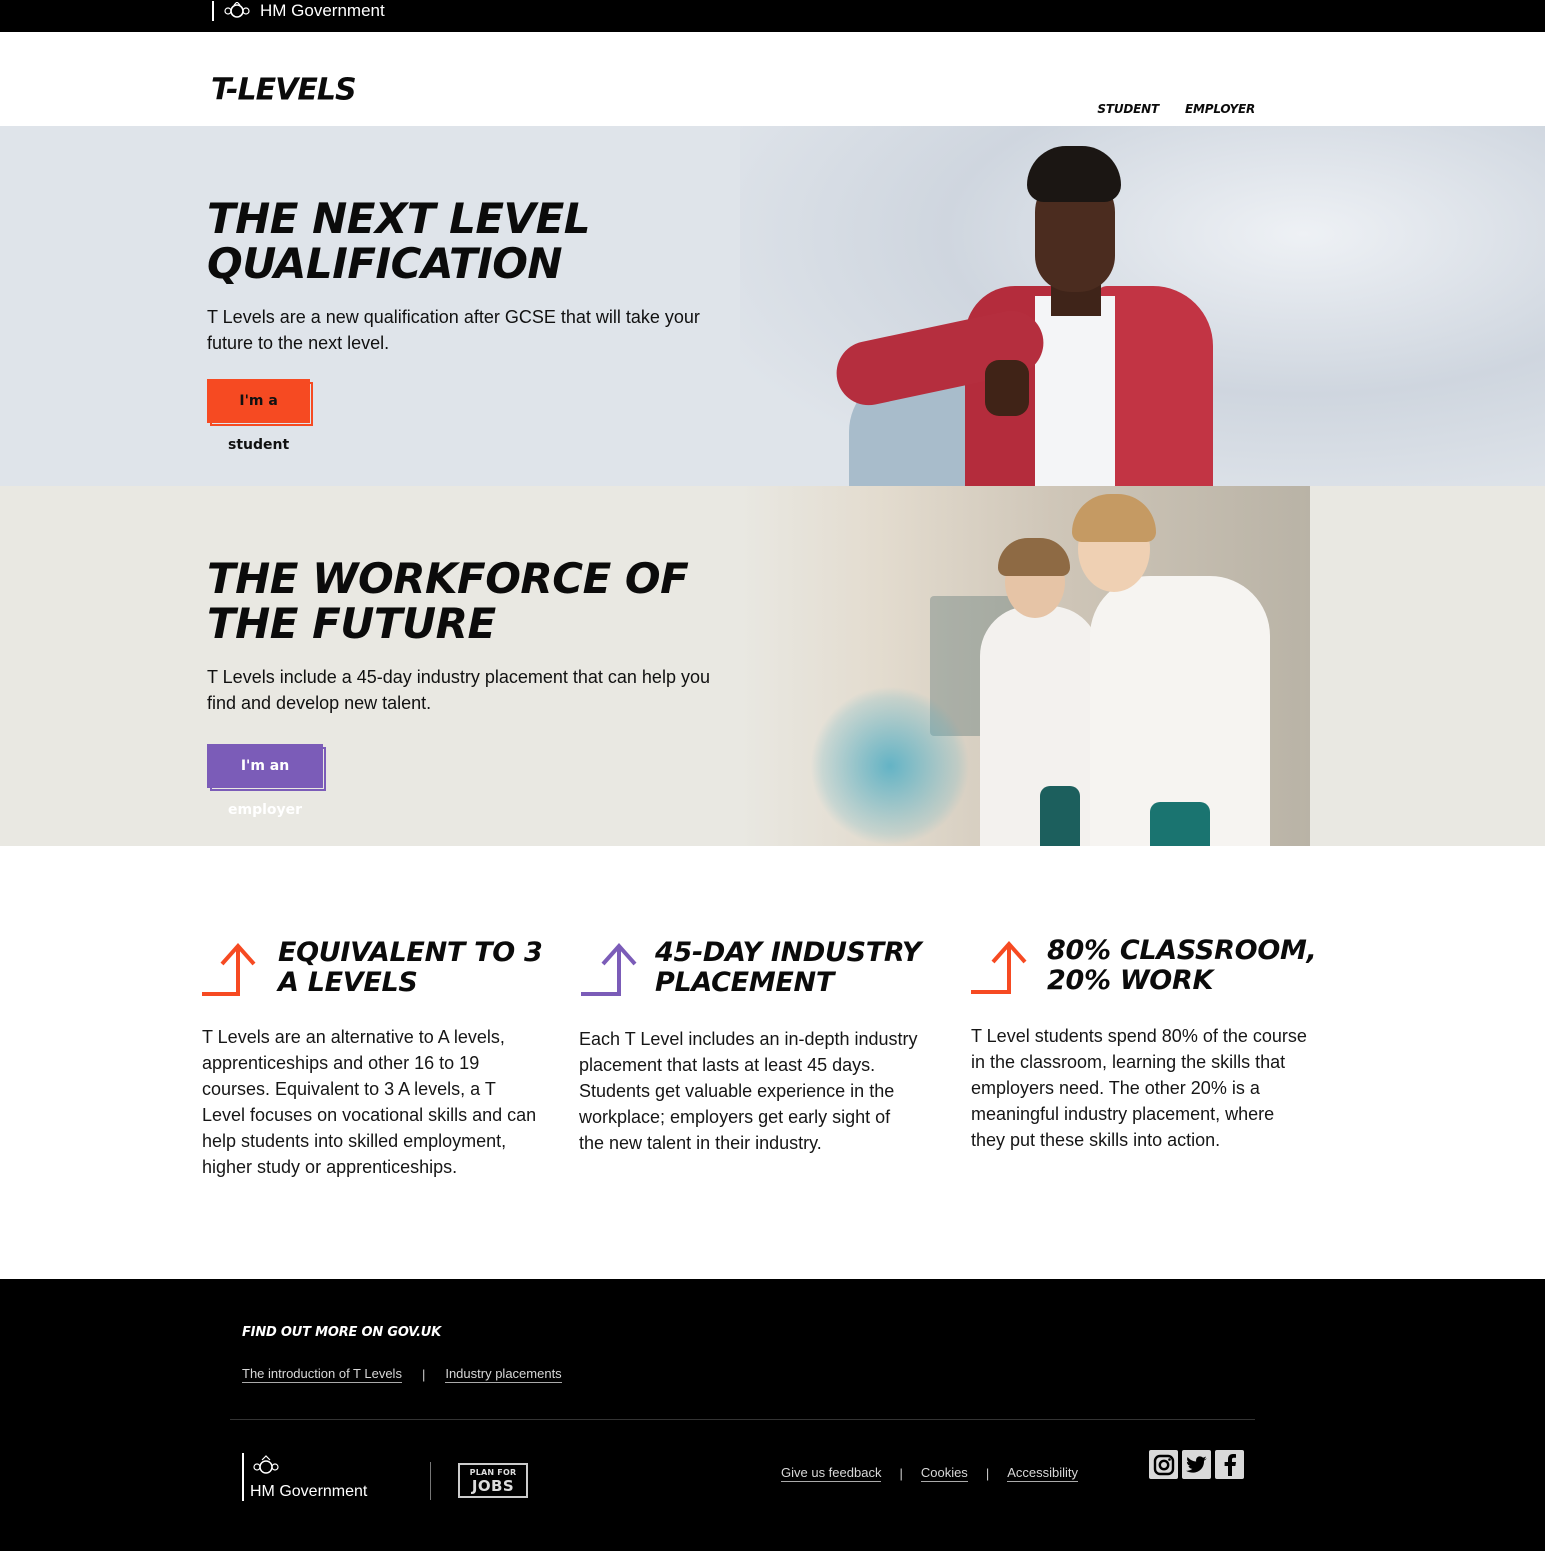 This screenshot has height=1551, width=1545. I want to click on site-header: T-LEVELS STUDENT EMPLOYER, so click(772, 79).